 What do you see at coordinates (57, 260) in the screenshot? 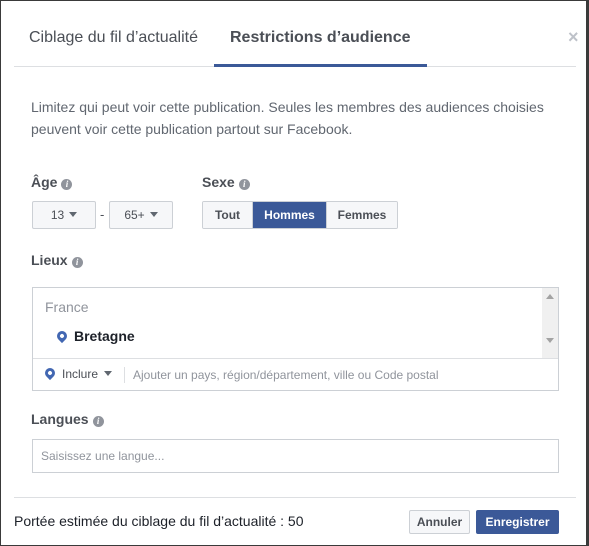
I see `locations-label: Lieux i` at bounding box center [57, 260].